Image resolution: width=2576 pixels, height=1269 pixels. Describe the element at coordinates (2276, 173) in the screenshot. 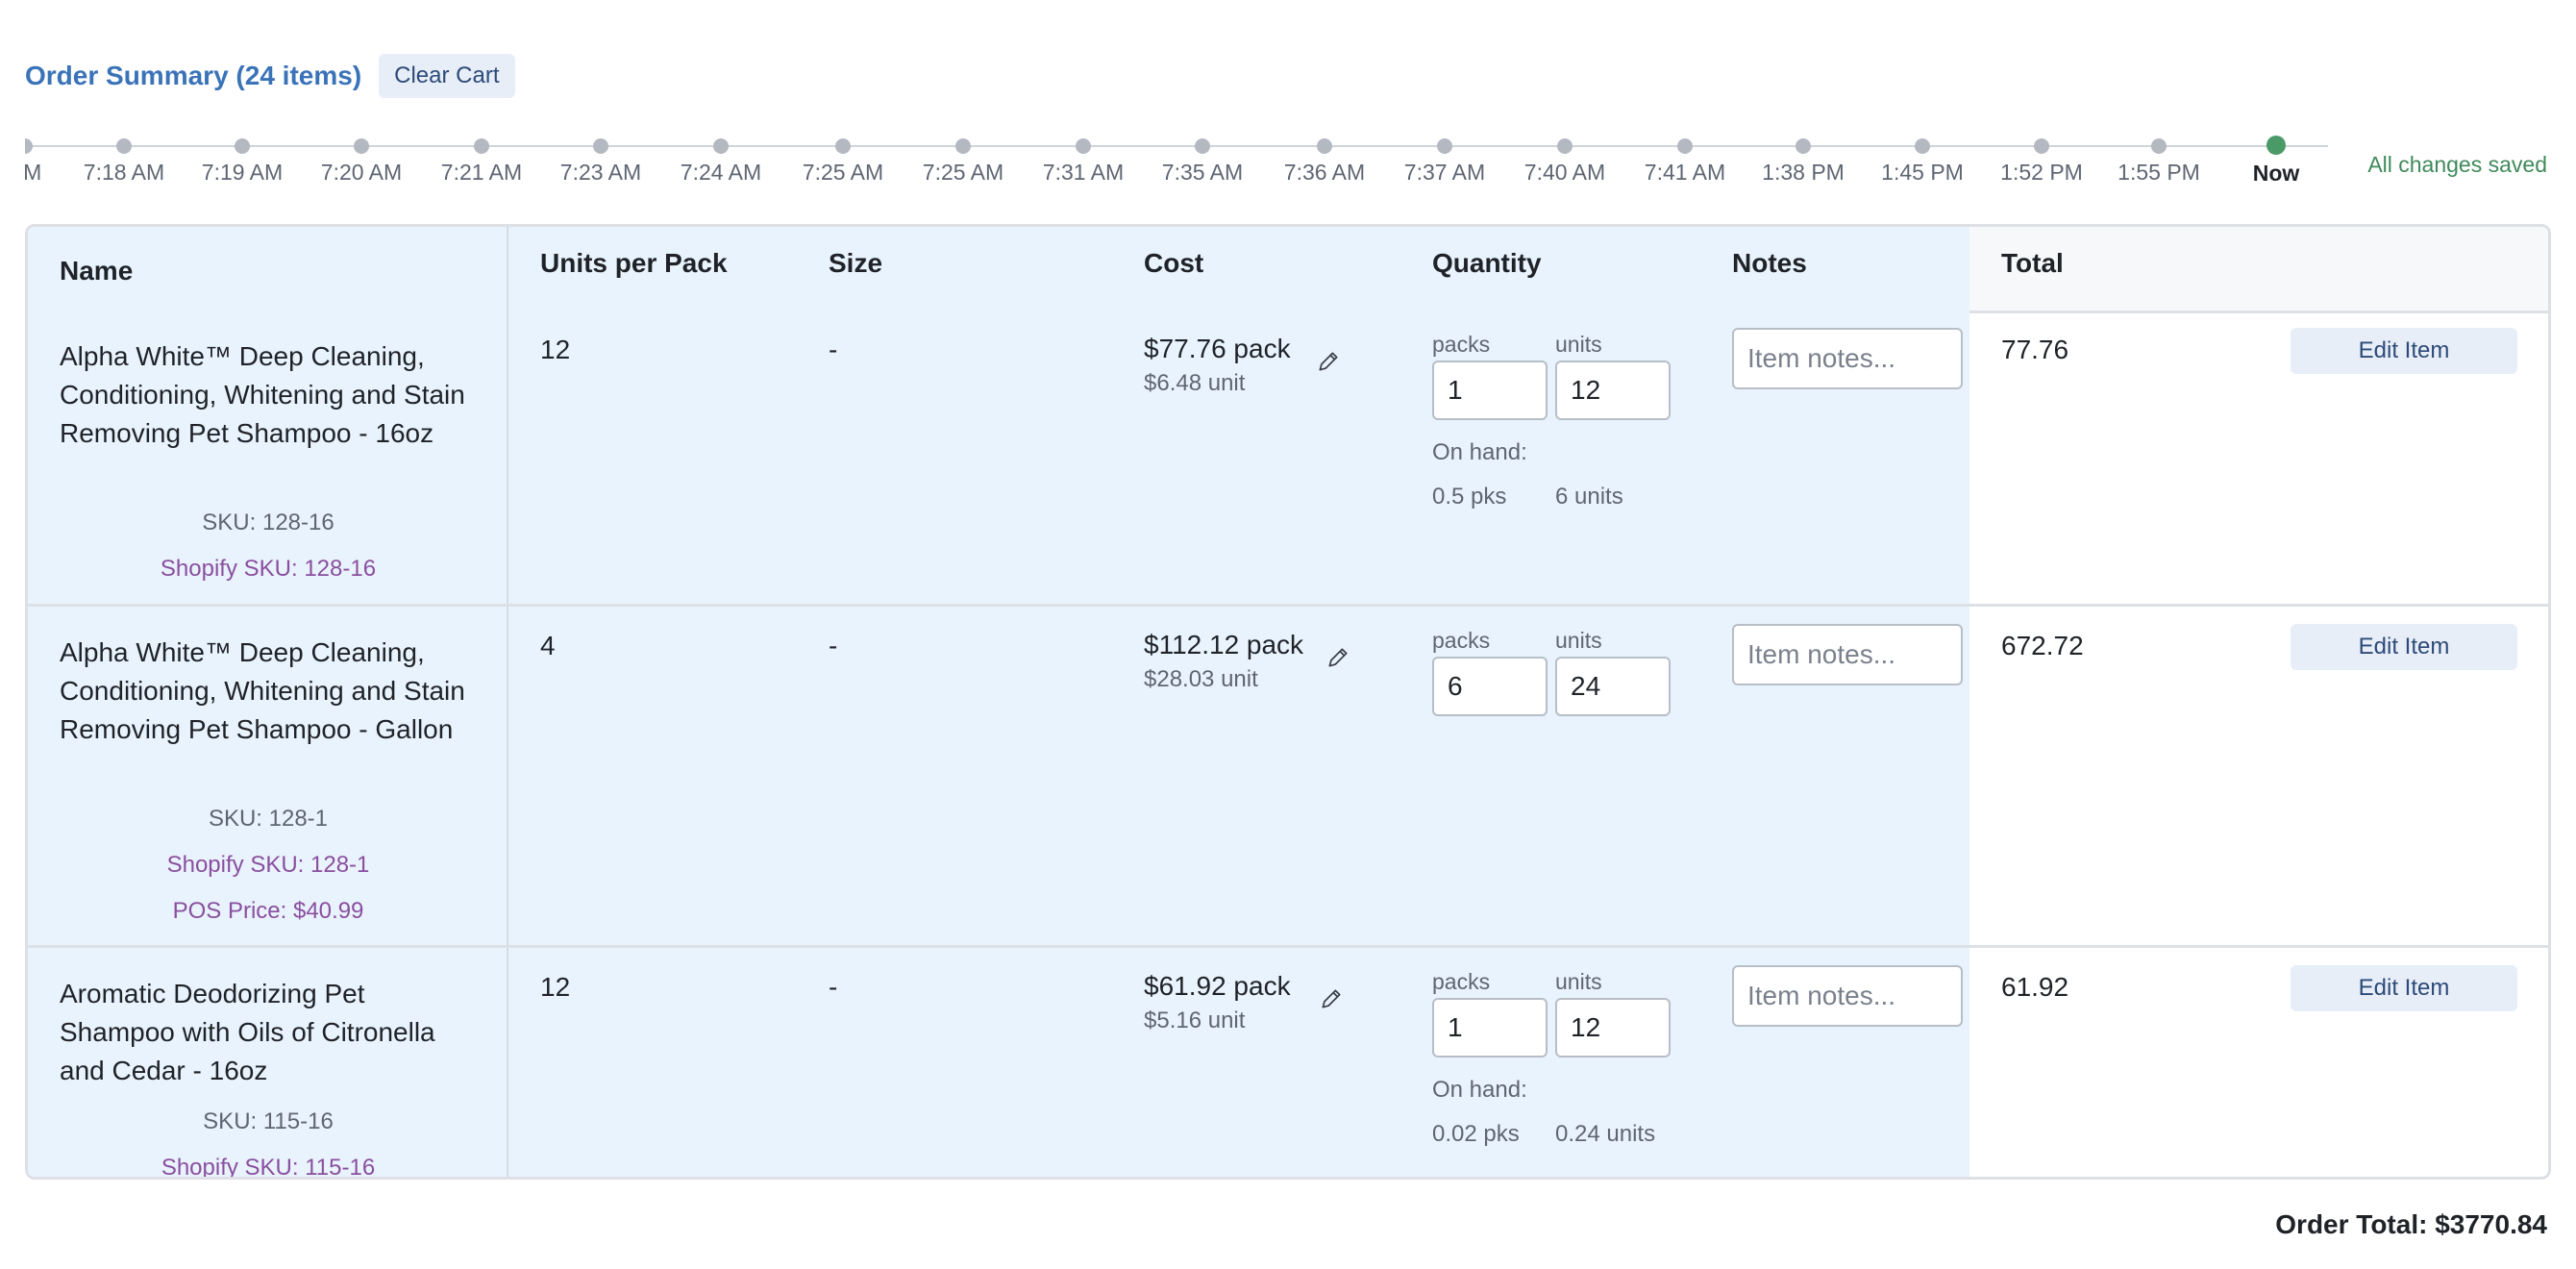

I see `timeline-label: Now` at that location.